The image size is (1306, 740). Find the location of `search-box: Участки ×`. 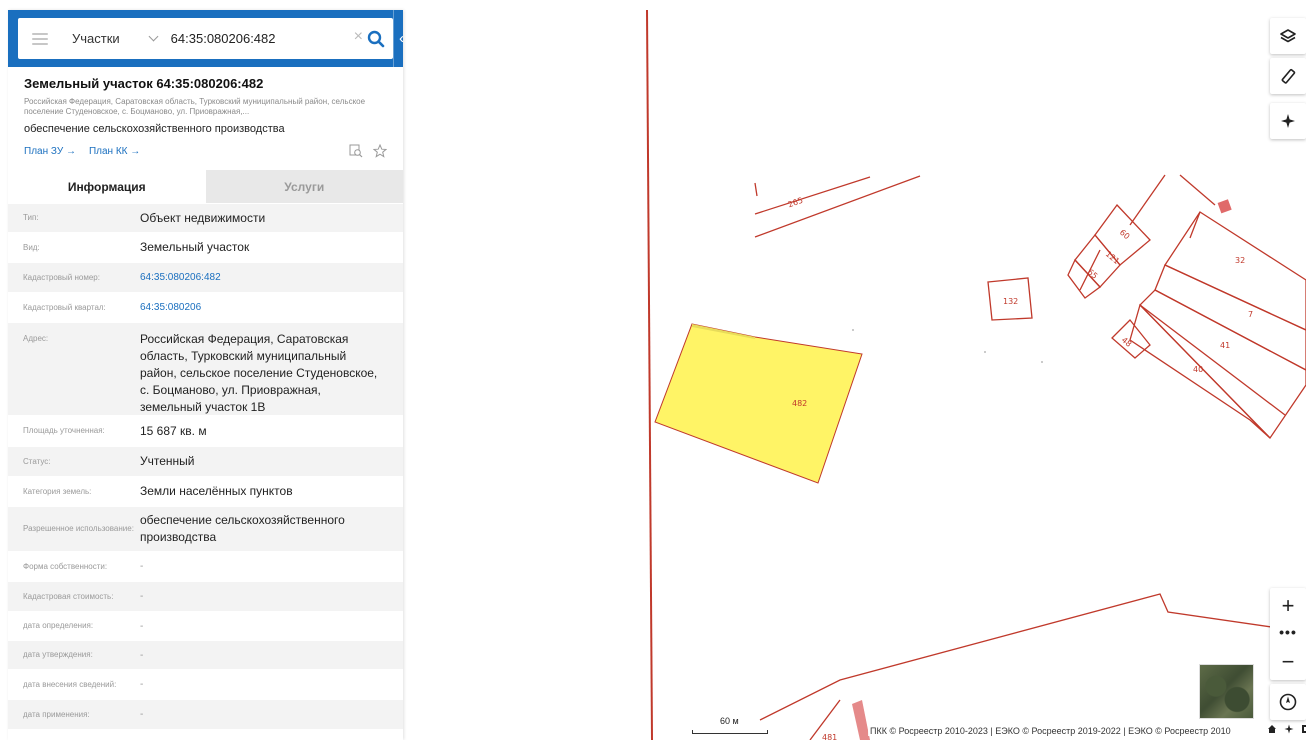

search-box: Участки × is located at coordinates (205, 38).